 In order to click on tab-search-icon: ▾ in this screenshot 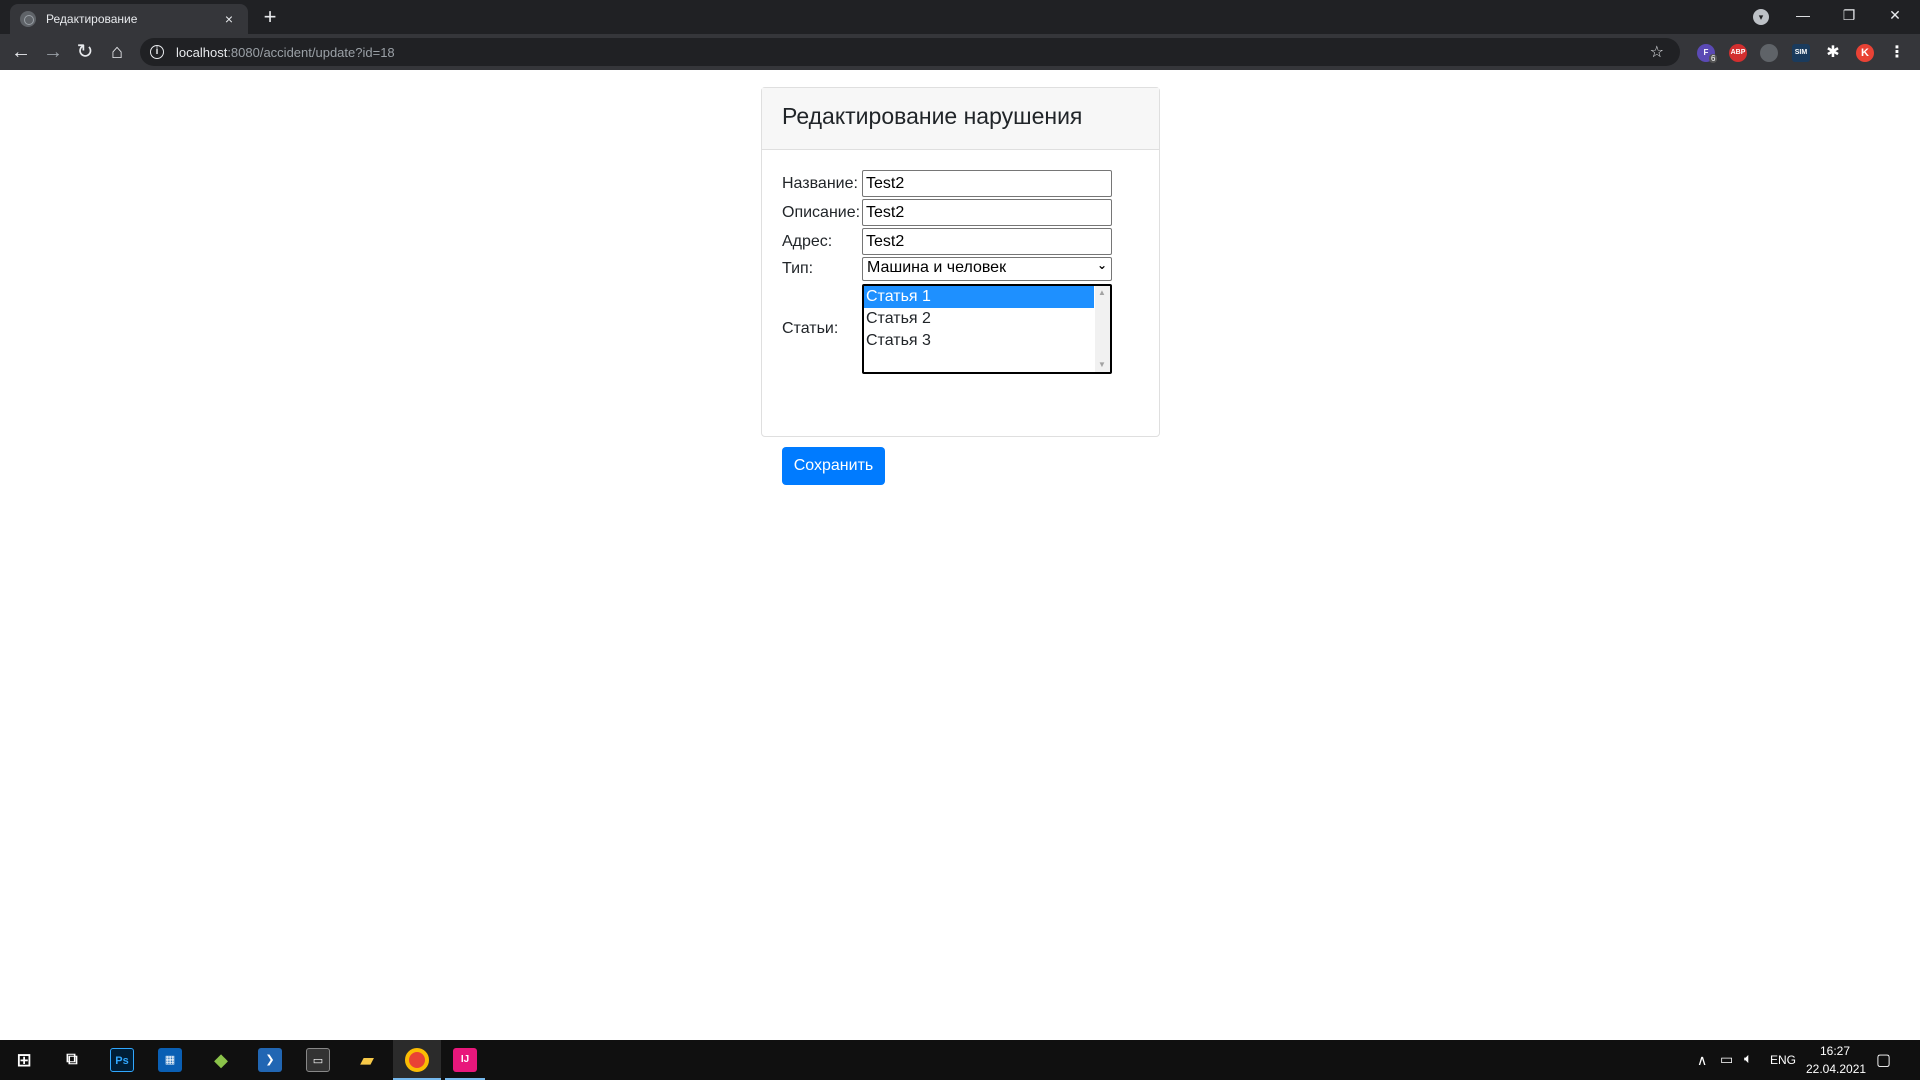, I will do `click(1761, 17)`.